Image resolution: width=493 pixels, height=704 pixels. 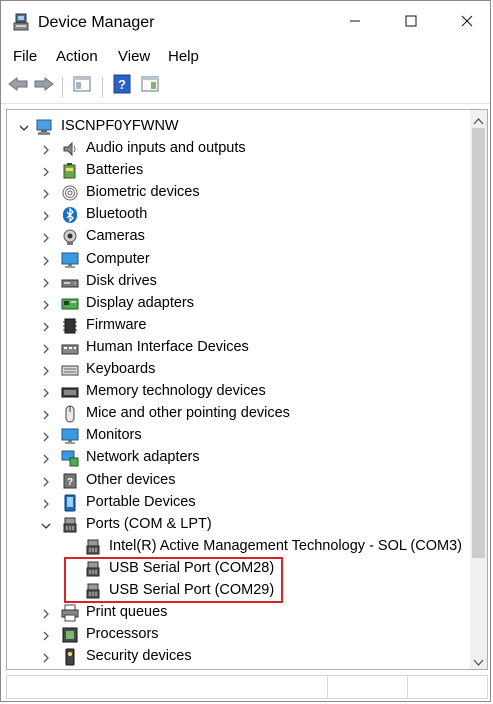 What do you see at coordinates (238, 326) in the screenshot?
I see `tree-category-row: Firmware` at bounding box center [238, 326].